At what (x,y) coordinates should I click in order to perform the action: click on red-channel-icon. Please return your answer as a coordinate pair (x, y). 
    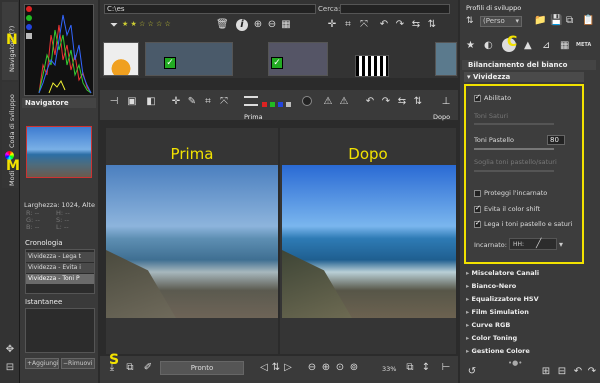
    Looking at the image, I should click on (29, 9).